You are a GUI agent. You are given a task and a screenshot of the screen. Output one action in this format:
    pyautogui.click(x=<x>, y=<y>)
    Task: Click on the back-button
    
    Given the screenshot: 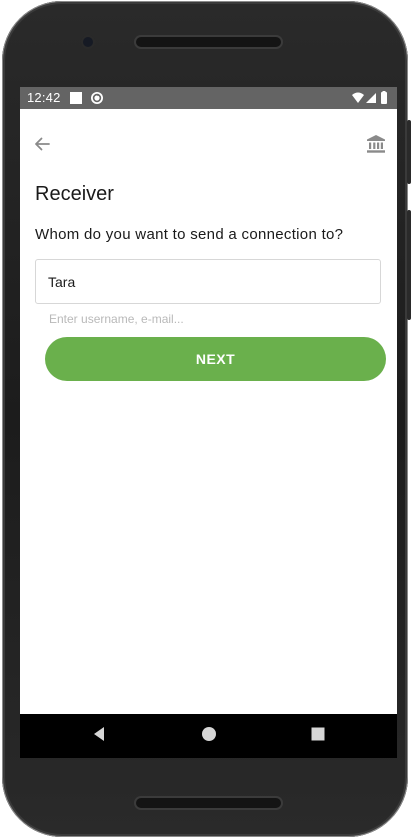 What is the action you would take?
    pyautogui.click(x=42, y=146)
    